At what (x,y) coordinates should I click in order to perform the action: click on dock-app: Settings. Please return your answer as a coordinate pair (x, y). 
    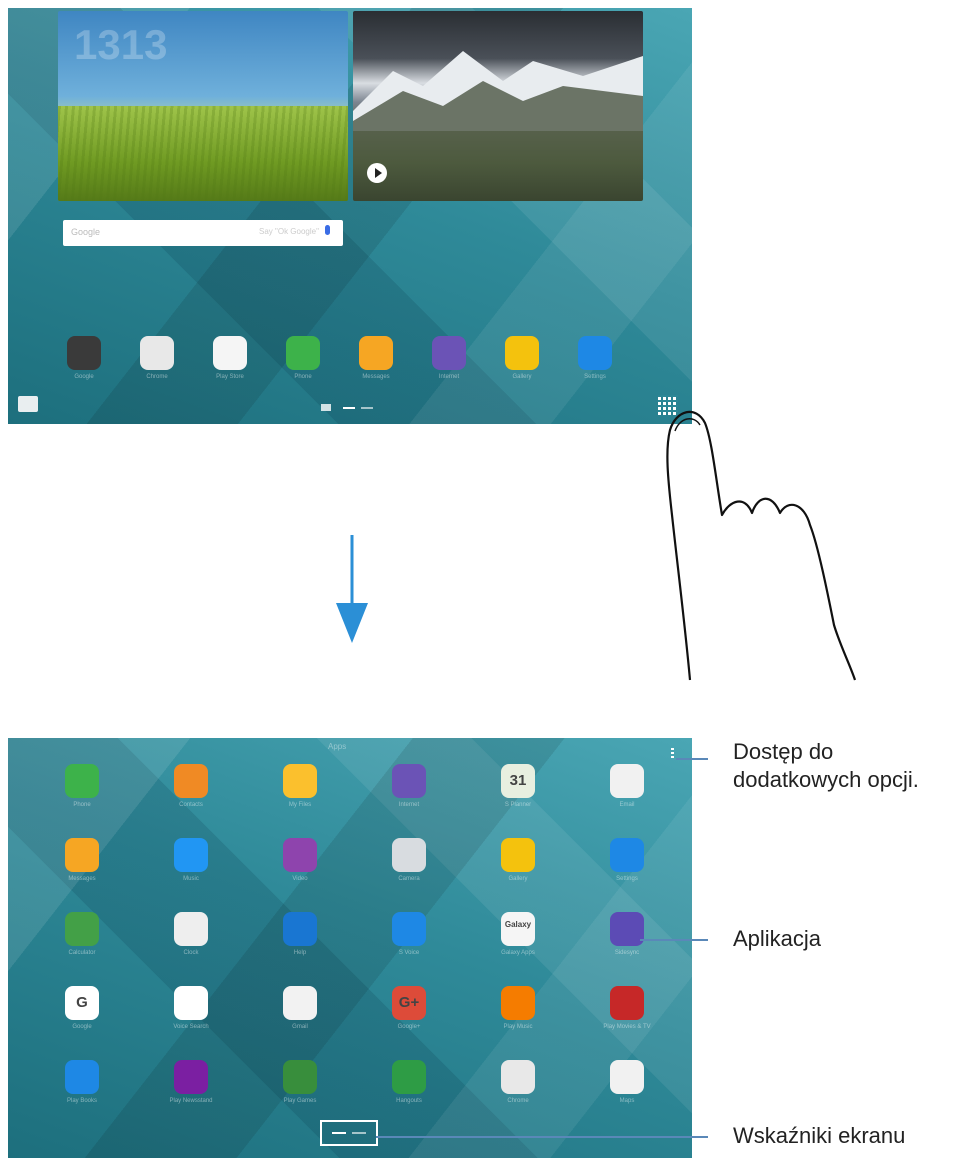
    Looking at the image, I should click on (595, 358).